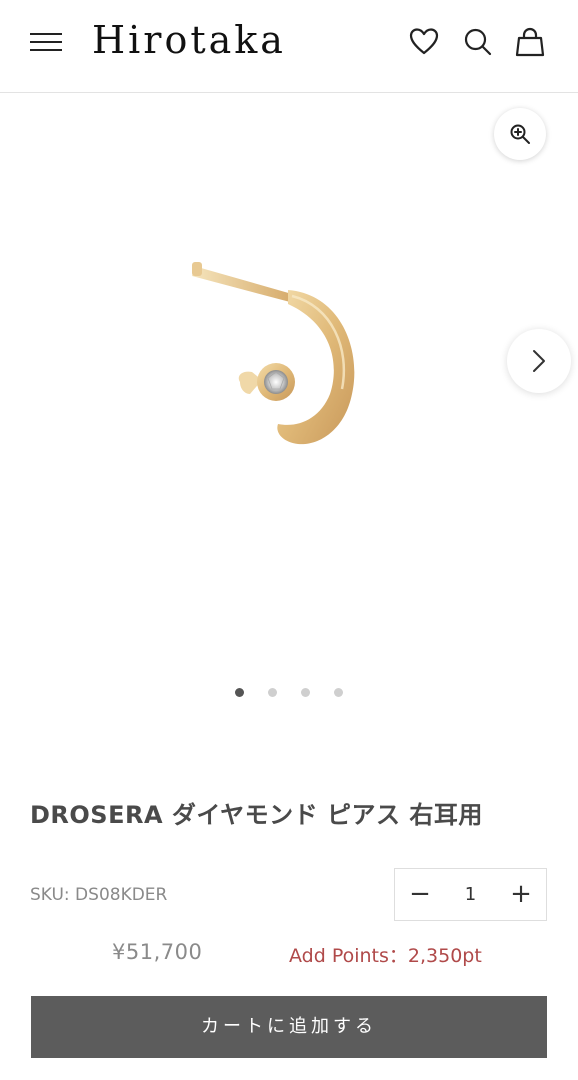  What do you see at coordinates (520, 134) in the screenshot?
I see `zoom-in-icon` at bounding box center [520, 134].